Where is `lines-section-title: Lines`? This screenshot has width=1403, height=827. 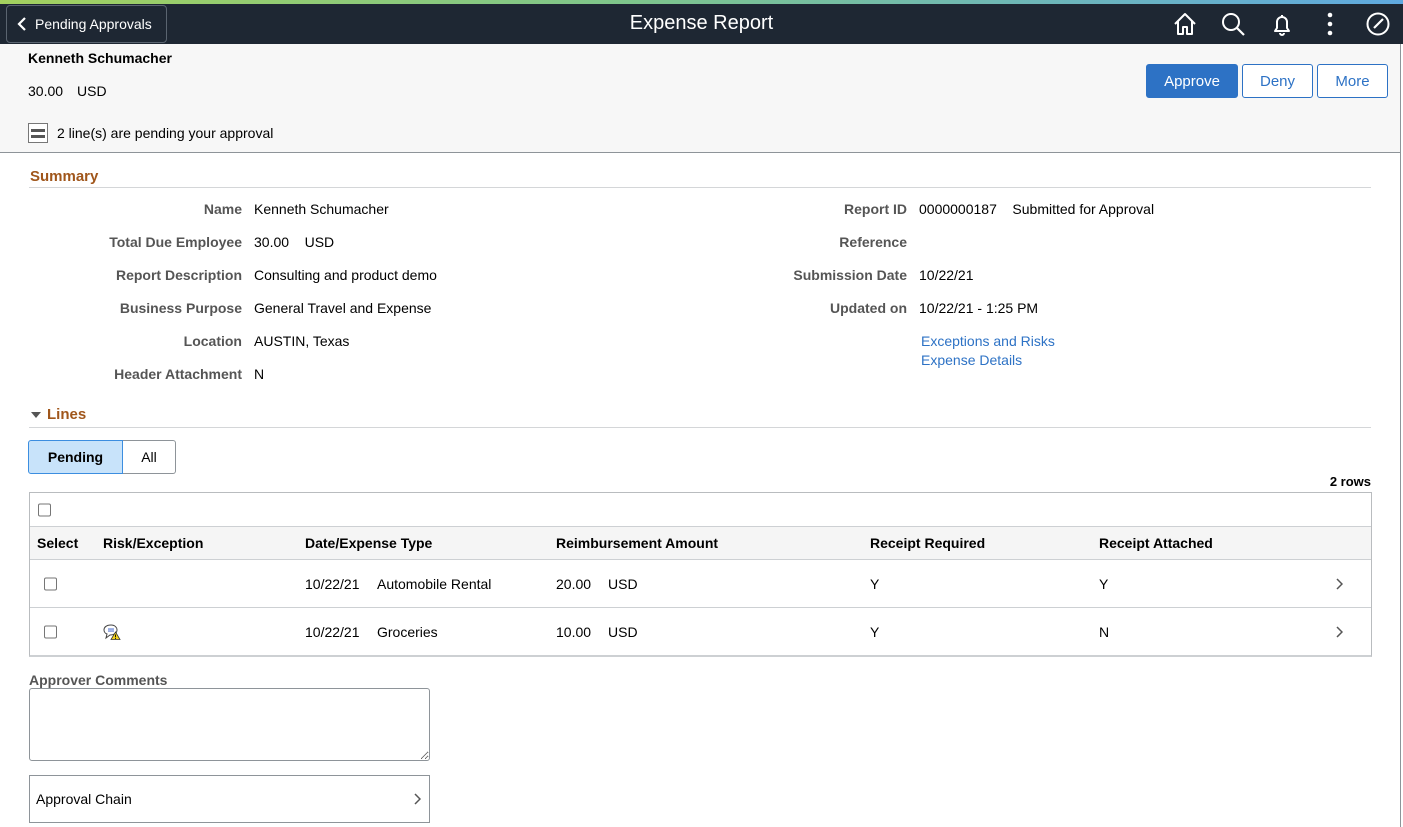
lines-section-title: Lines is located at coordinates (67, 414).